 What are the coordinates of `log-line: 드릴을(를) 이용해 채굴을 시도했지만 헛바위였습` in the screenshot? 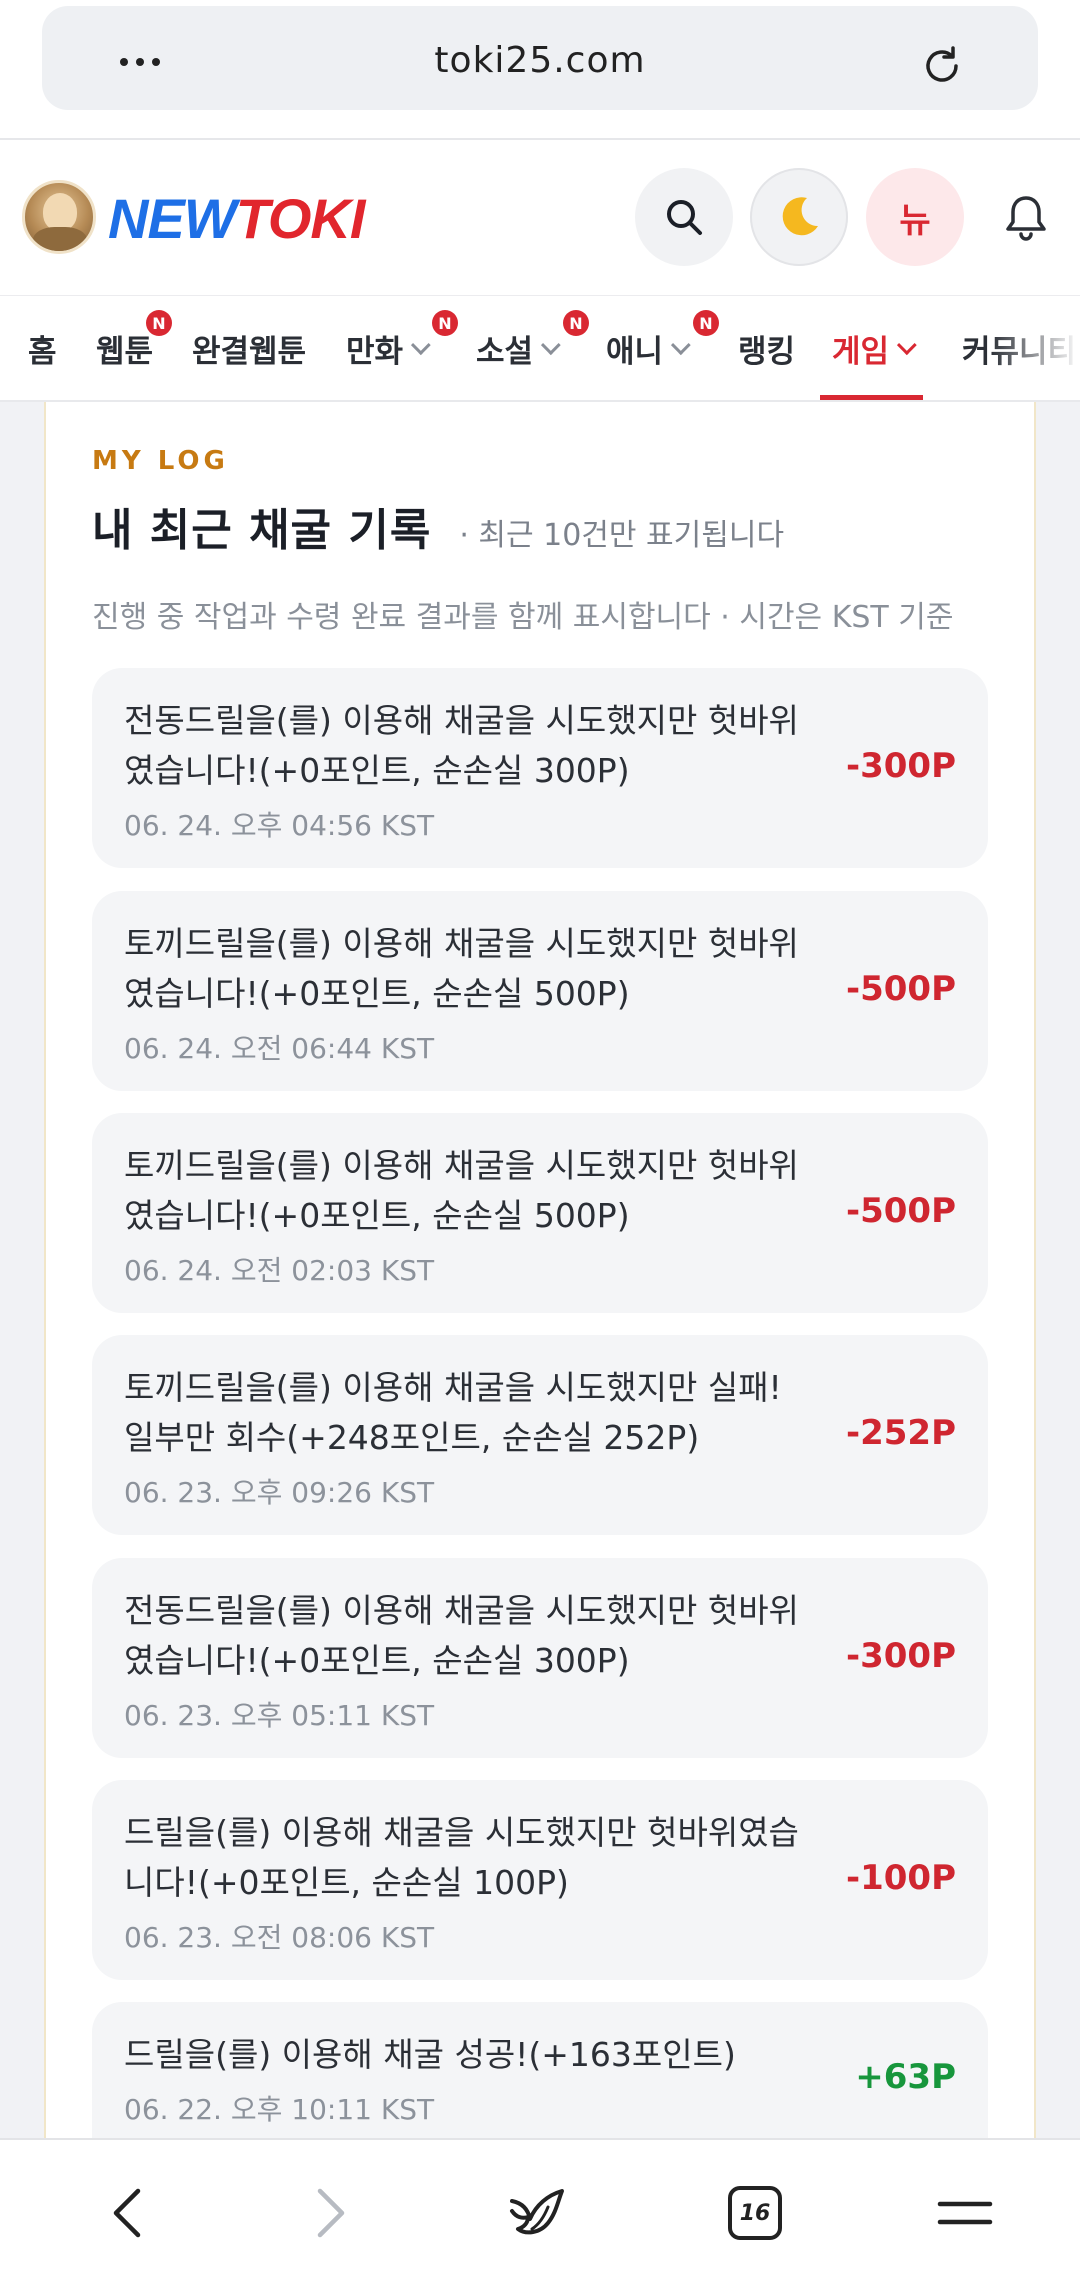 It's located at (461, 1832).